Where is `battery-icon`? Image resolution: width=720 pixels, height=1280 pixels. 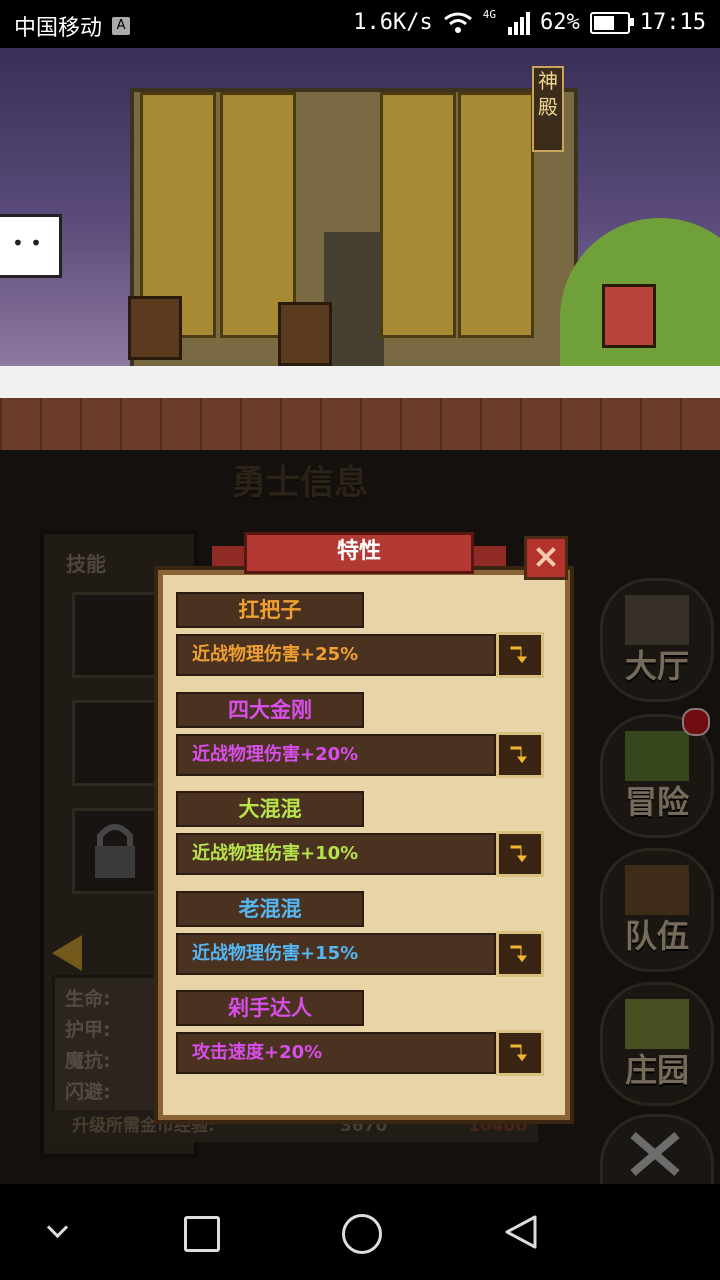
battery-icon is located at coordinates (611, 22).